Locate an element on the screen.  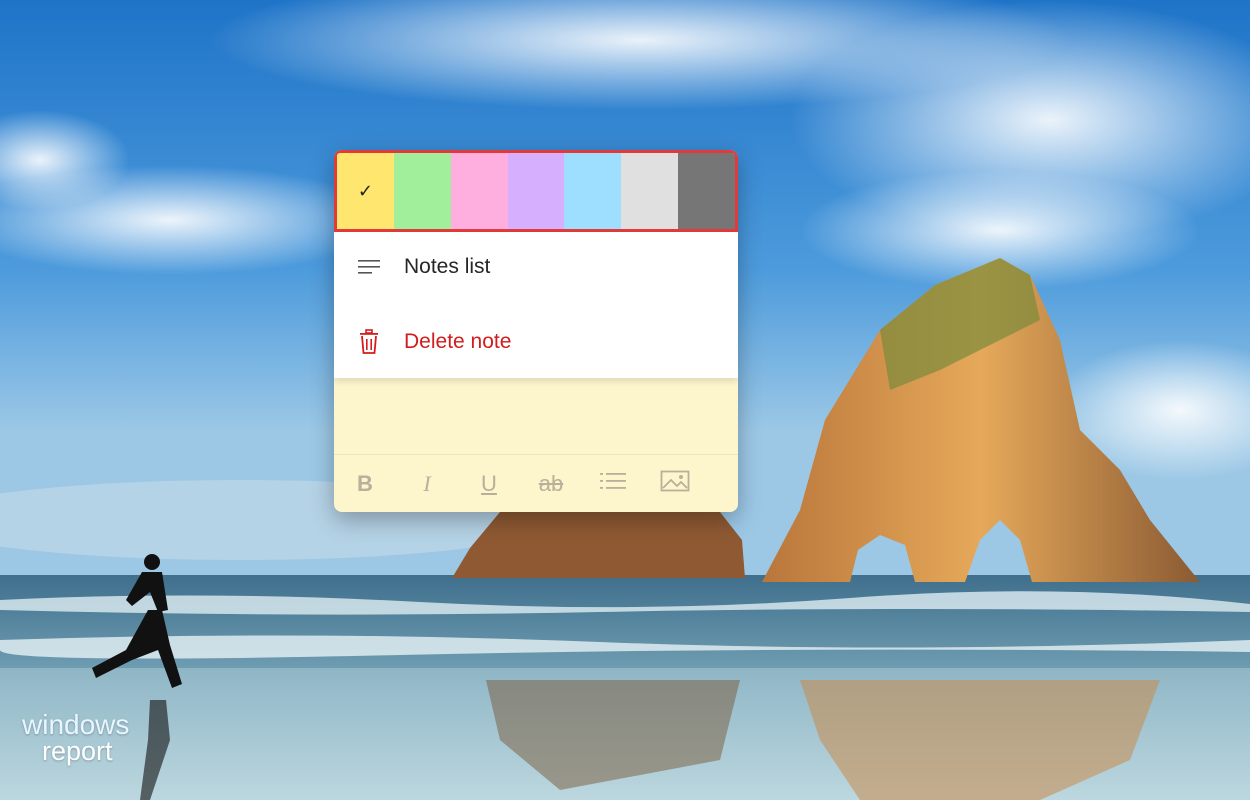
notes-list-icon is located at coordinates (369, 267).